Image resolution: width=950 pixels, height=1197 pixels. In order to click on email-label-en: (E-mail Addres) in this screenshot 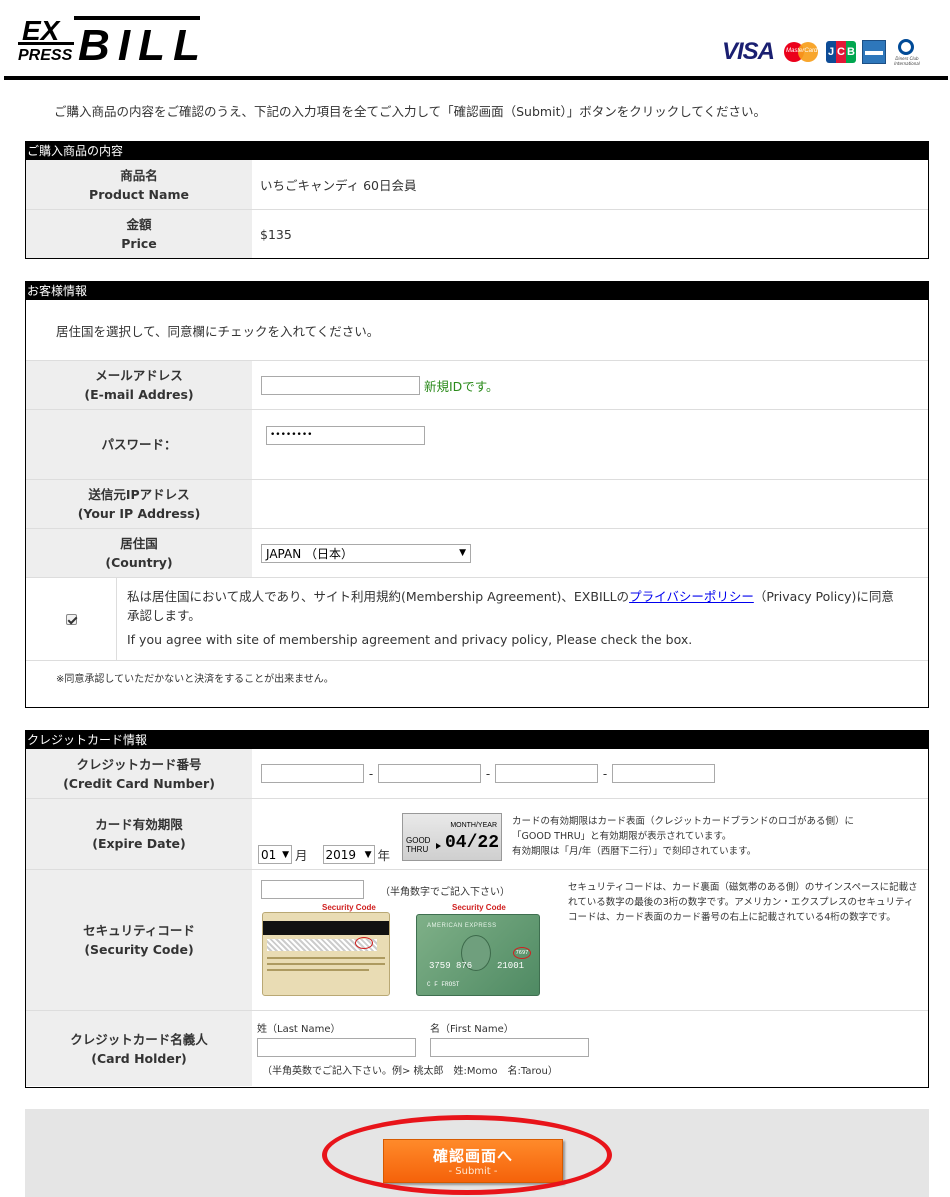, I will do `click(139, 394)`.